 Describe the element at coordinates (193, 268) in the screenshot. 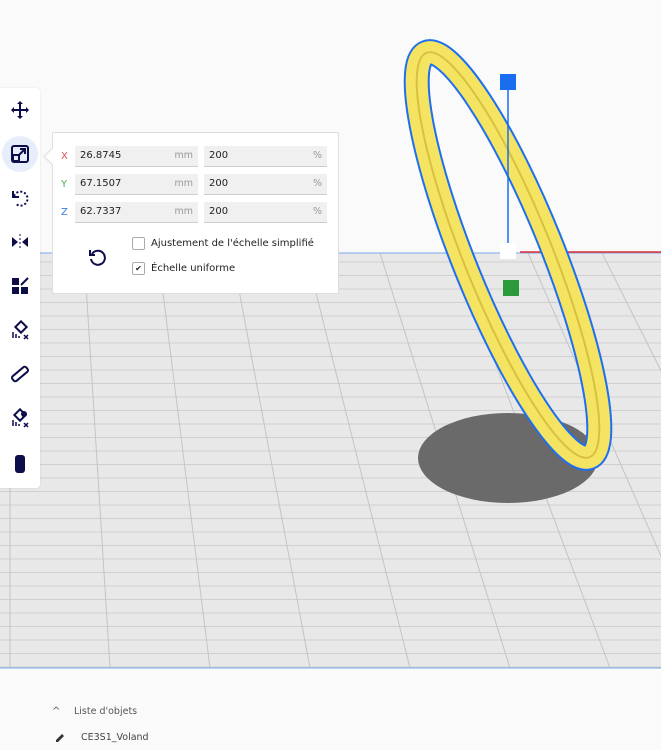

I see `checkbox-label: Échelle uniforme` at that location.